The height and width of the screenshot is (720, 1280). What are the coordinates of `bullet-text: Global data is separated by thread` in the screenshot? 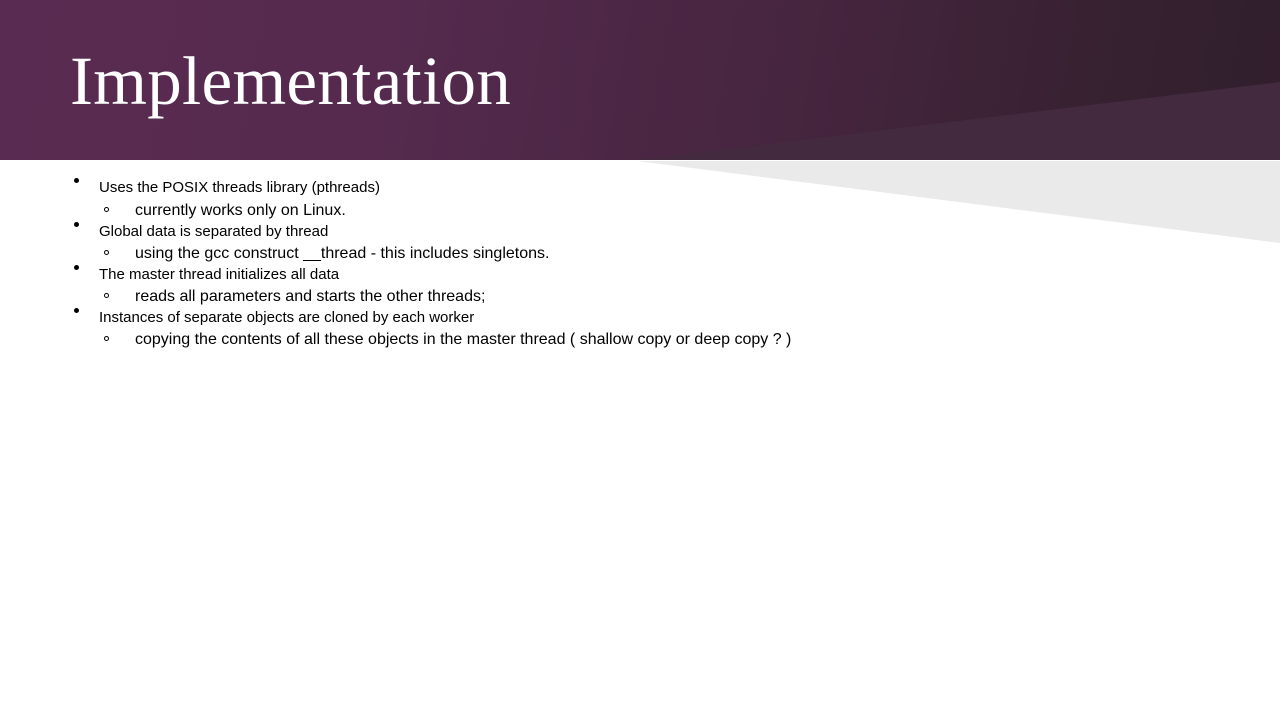 It's located at (214, 231).